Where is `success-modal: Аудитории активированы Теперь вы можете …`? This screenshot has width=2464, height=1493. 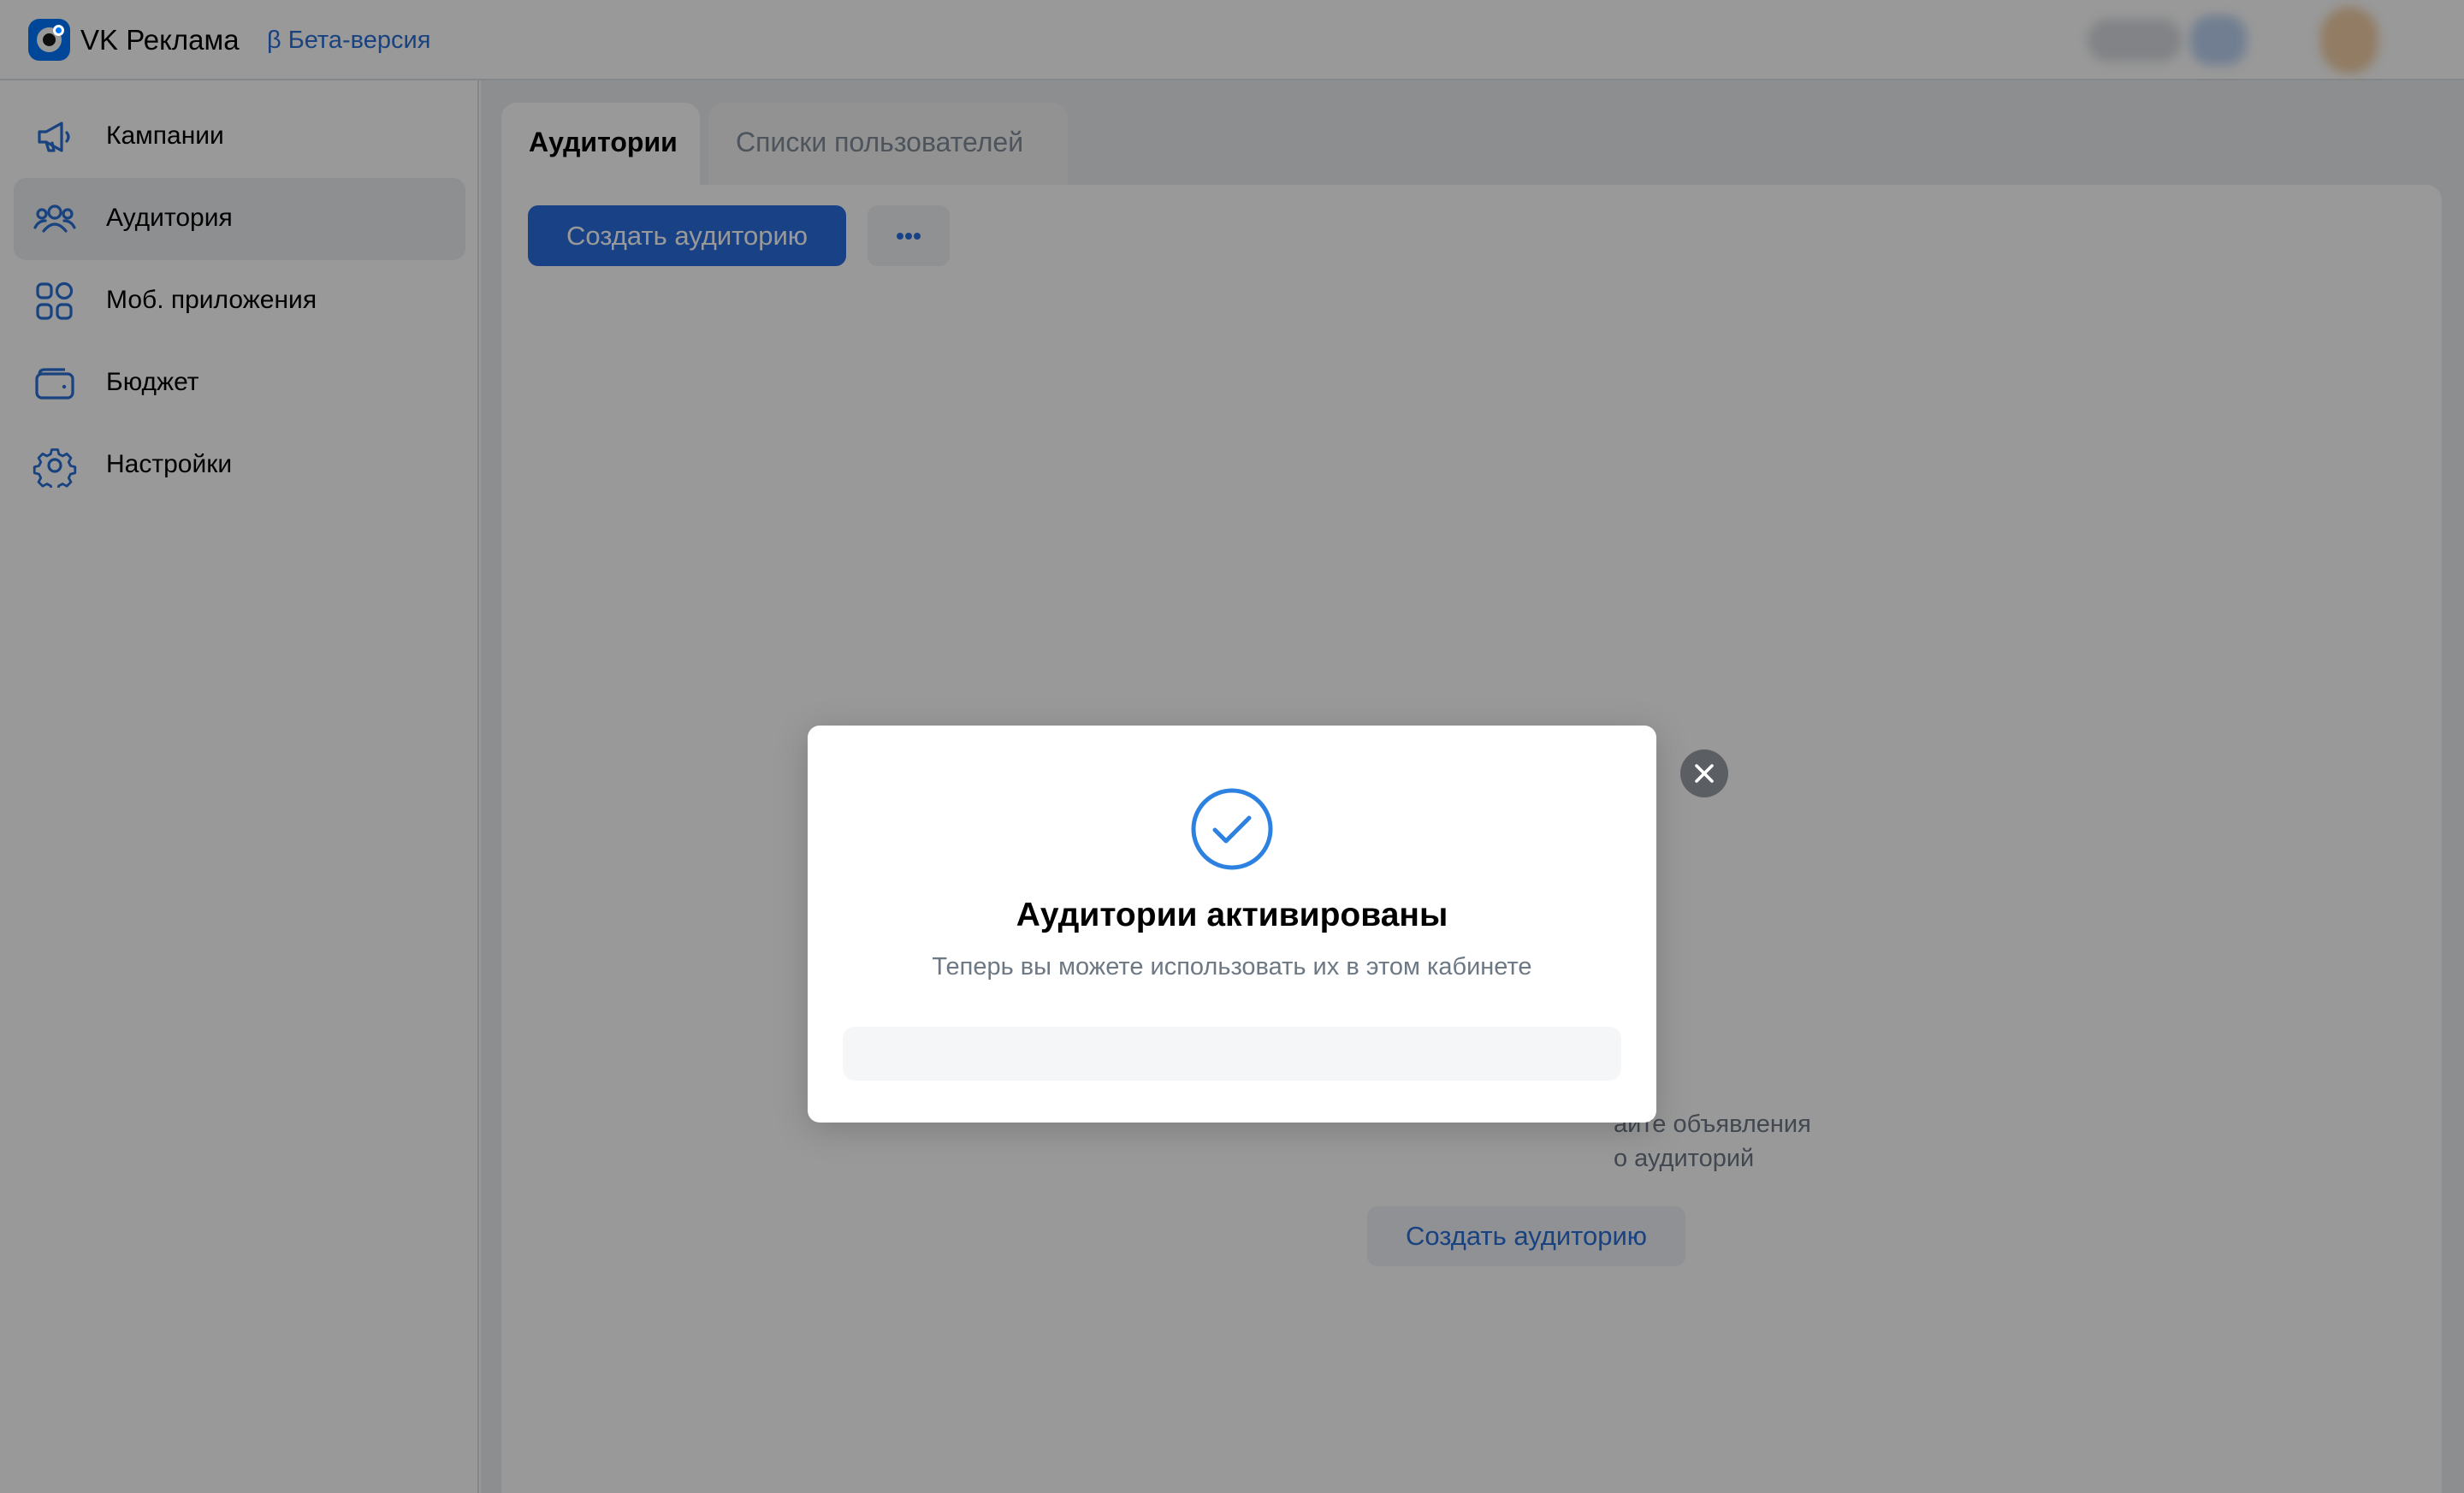
success-modal: Аудитории активированы Теперь вы можете … is located at coordinates (1232, 924).